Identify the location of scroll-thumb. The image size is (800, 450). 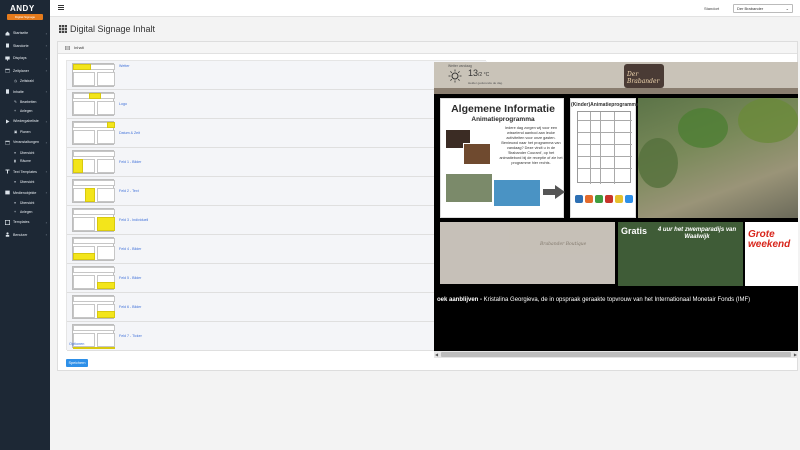
(616, 354).